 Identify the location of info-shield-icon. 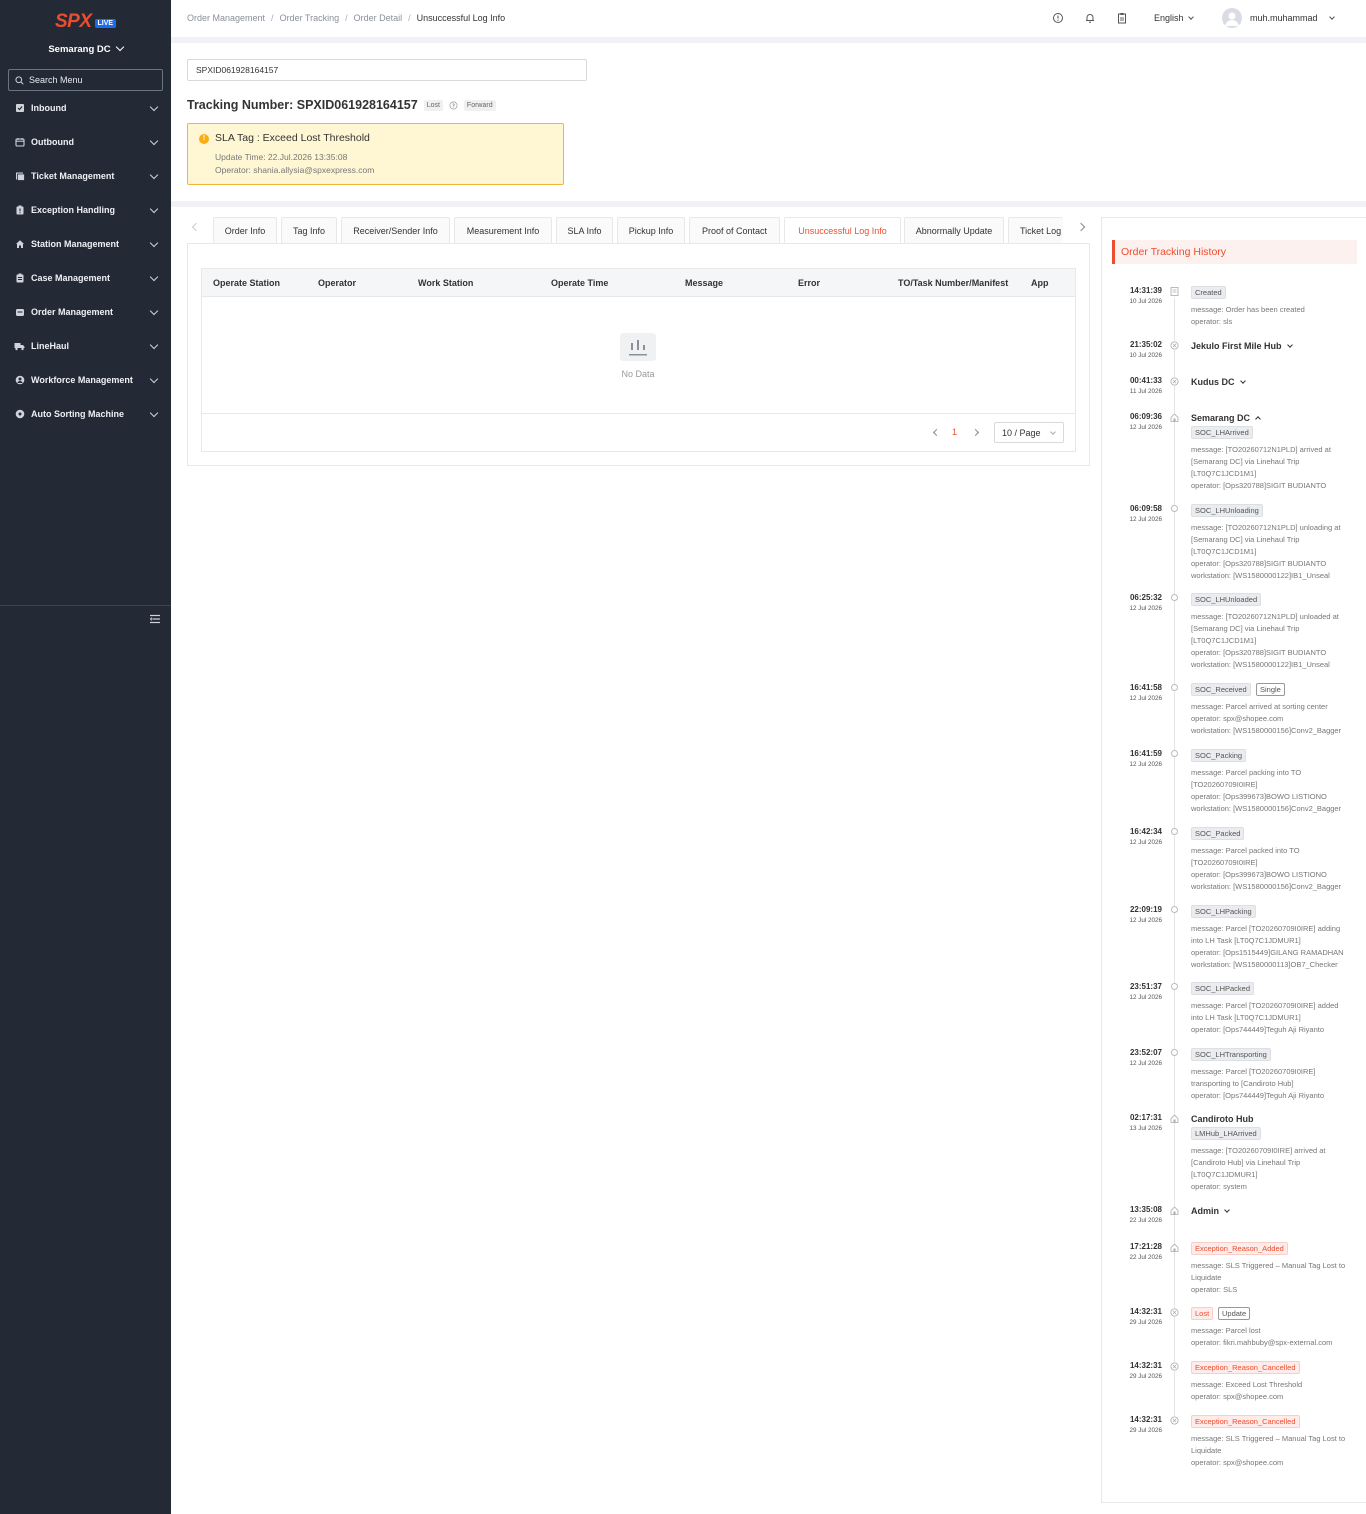
(1058, 18).